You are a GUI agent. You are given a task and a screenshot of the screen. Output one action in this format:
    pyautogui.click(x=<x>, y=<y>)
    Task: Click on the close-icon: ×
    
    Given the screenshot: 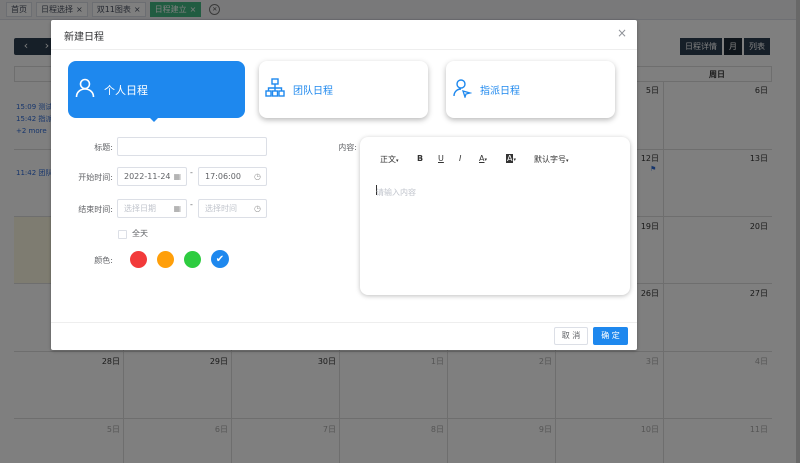 What is the action you would take?
    pyautogui.click(x=622, y=33)
    